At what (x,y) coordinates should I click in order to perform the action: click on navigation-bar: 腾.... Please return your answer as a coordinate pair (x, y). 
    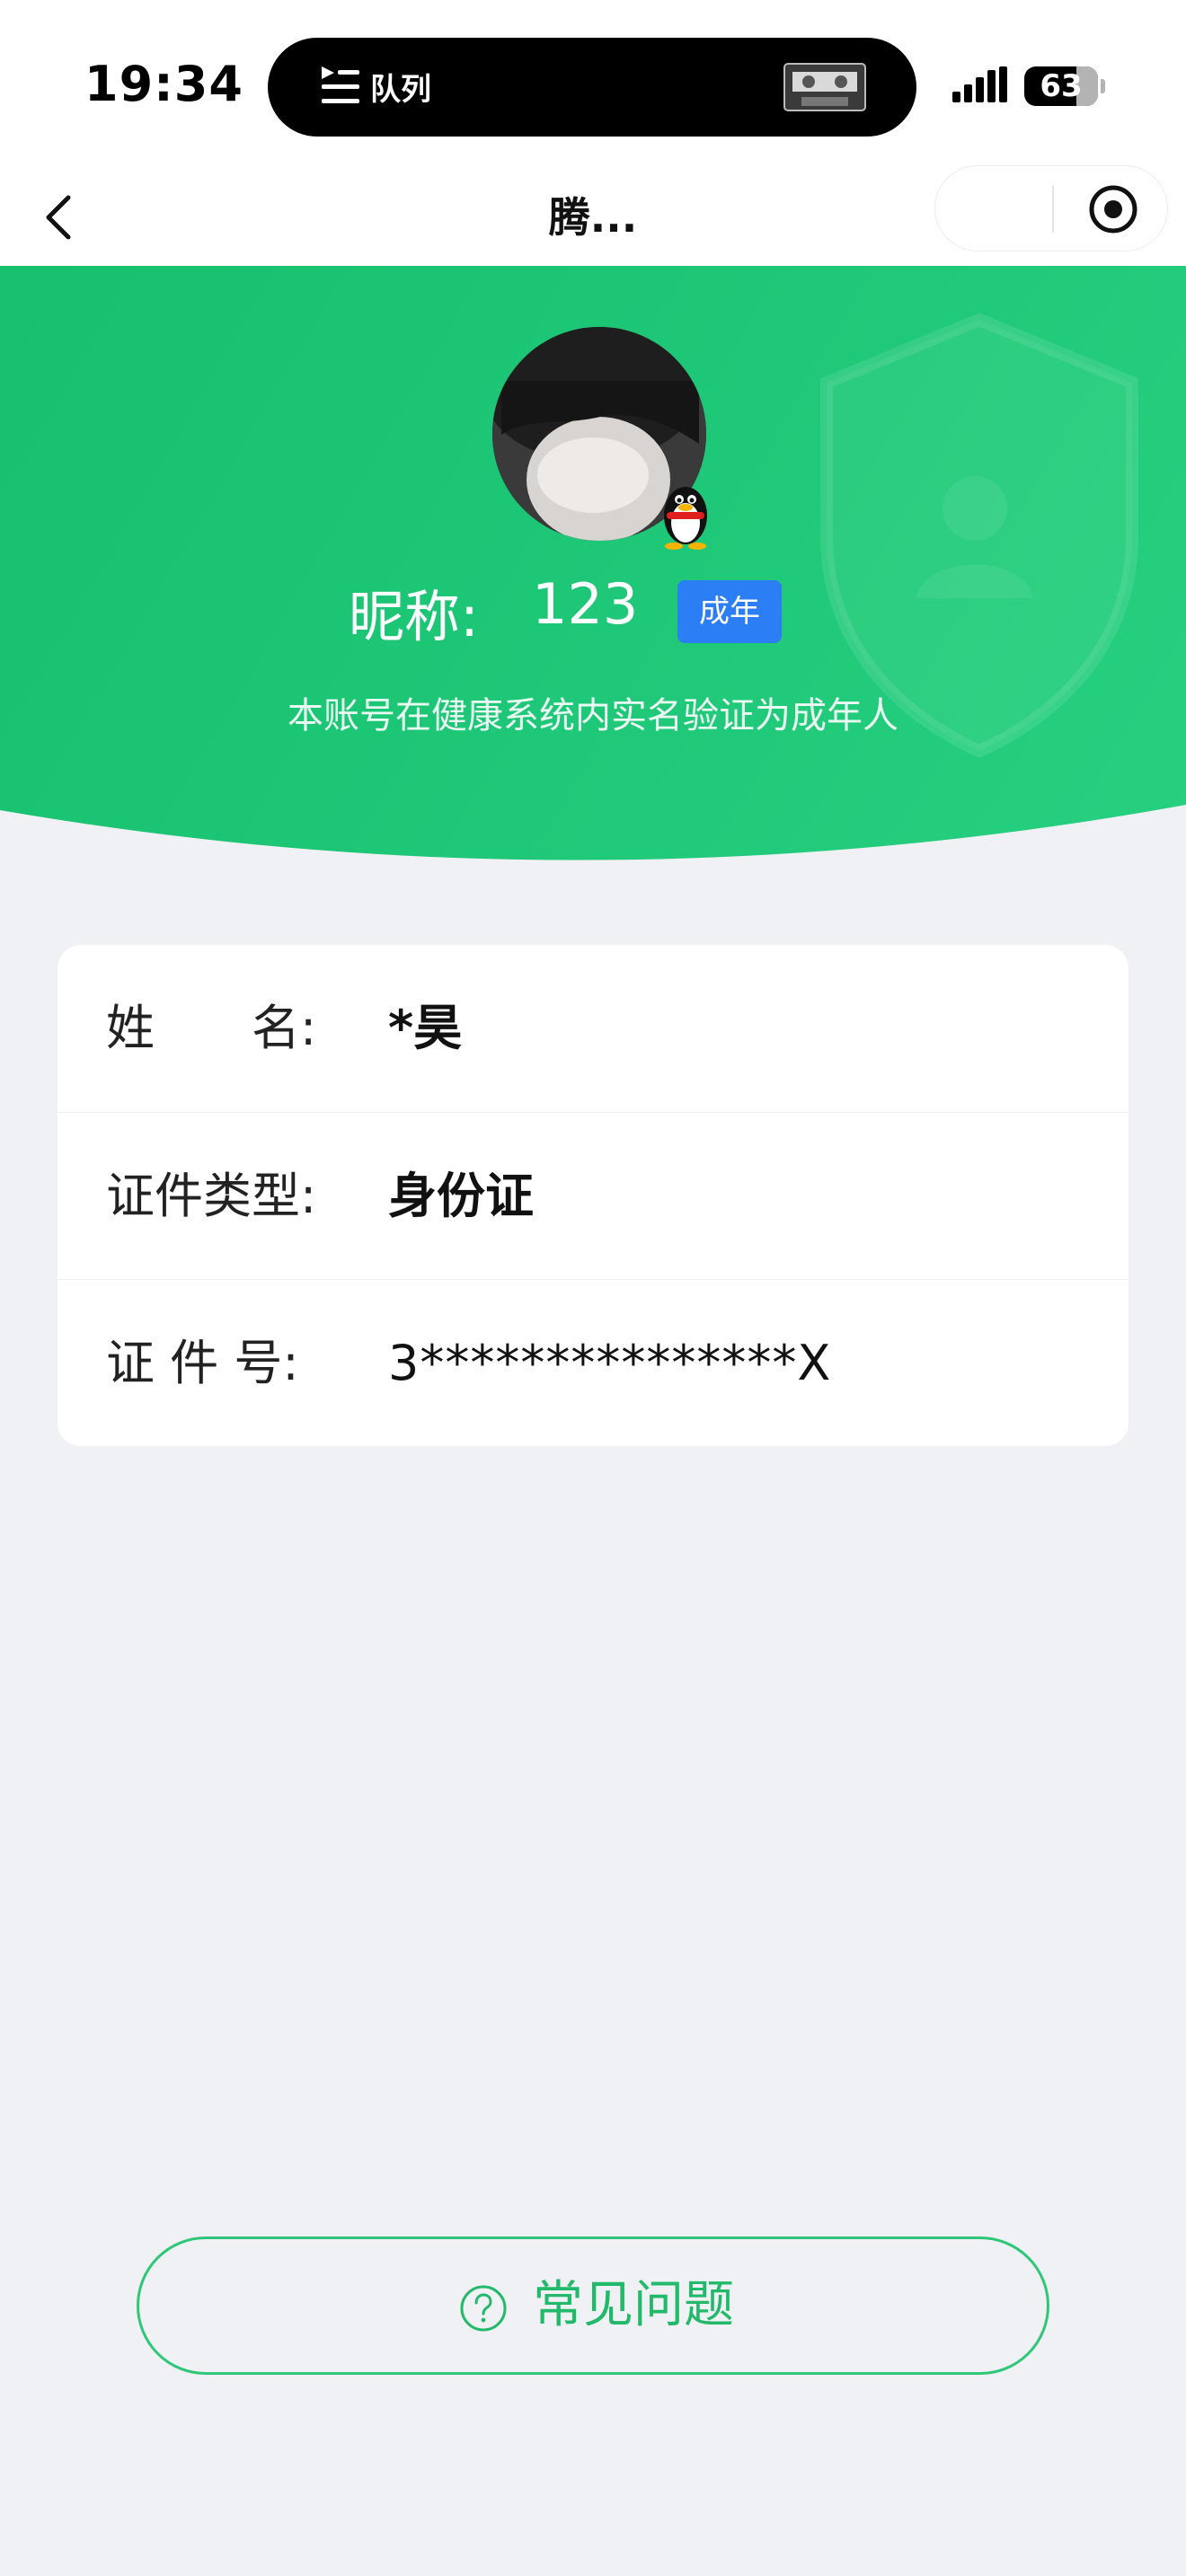
    Looking at the image, I should click on (593, 214).